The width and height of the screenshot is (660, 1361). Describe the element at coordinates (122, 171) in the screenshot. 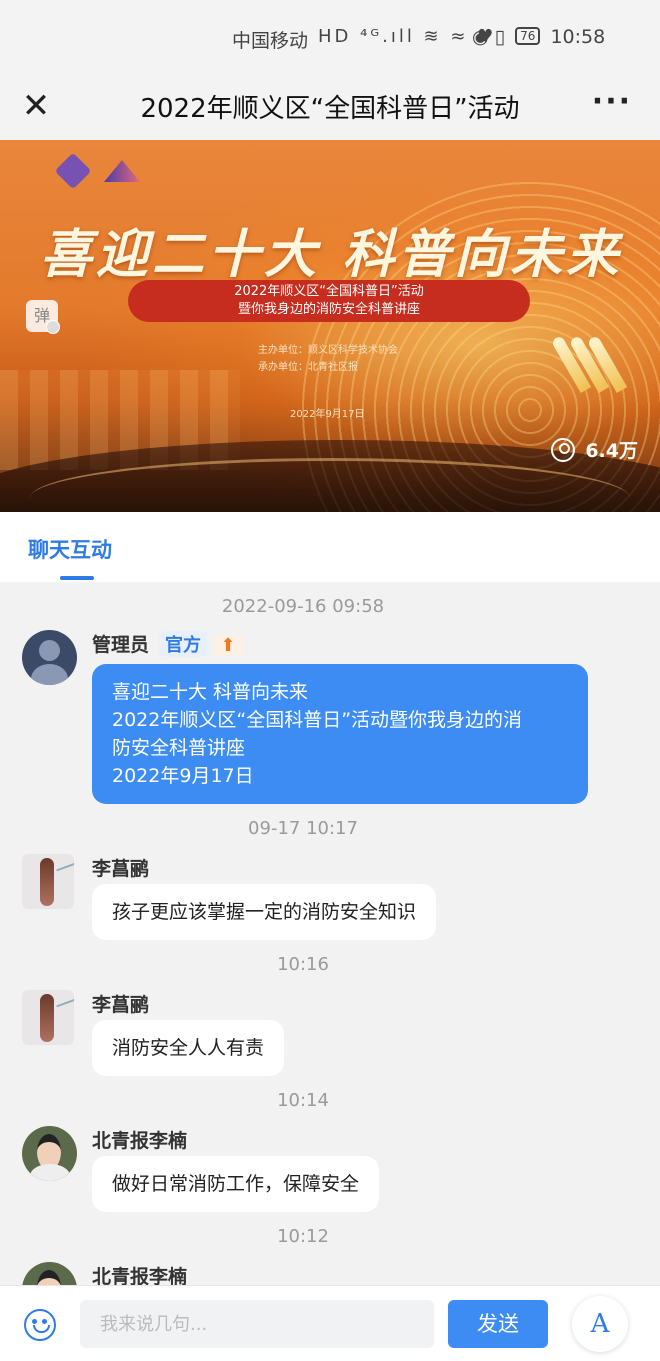

I see `sponsor-logo-2-icon` at that location.